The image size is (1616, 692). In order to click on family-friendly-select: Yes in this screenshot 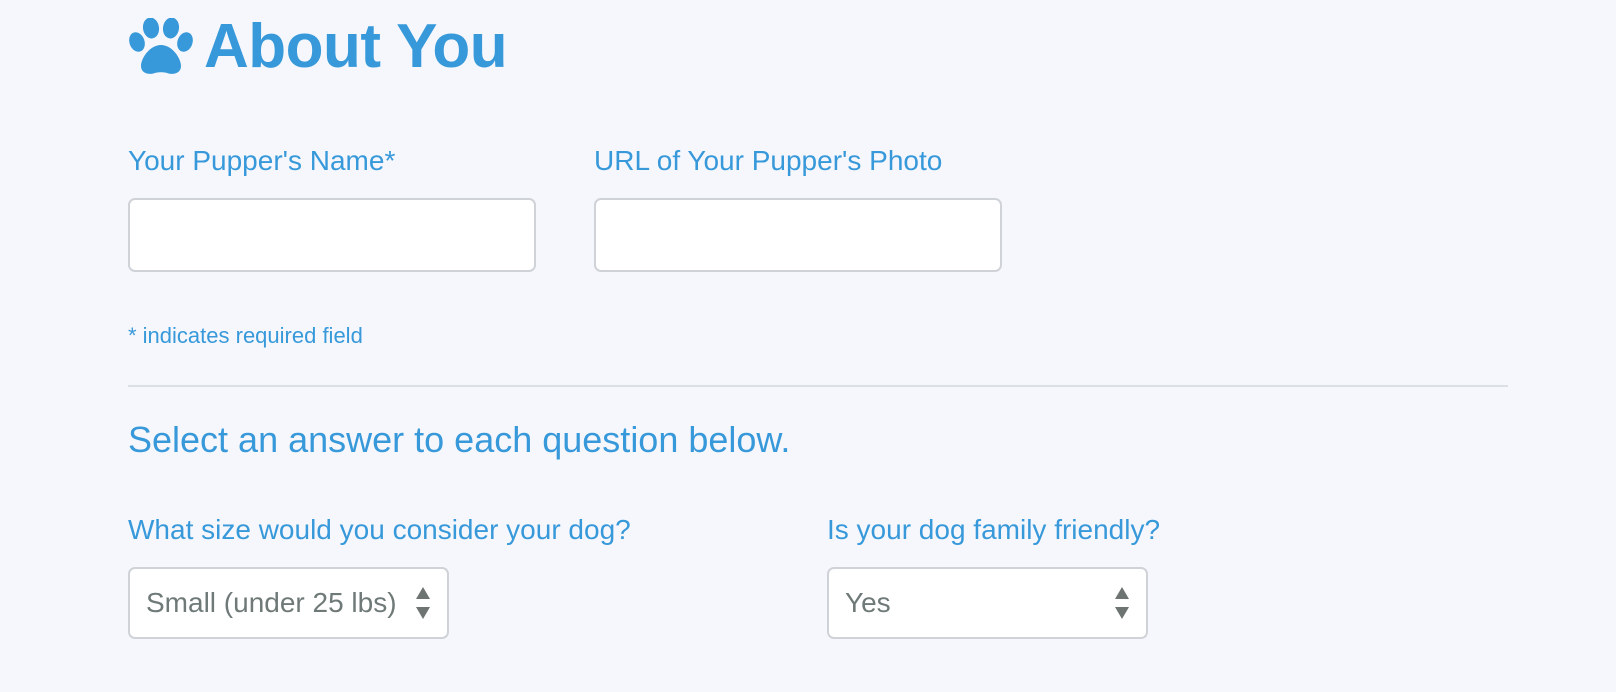, I will do `click(987, 603)`.